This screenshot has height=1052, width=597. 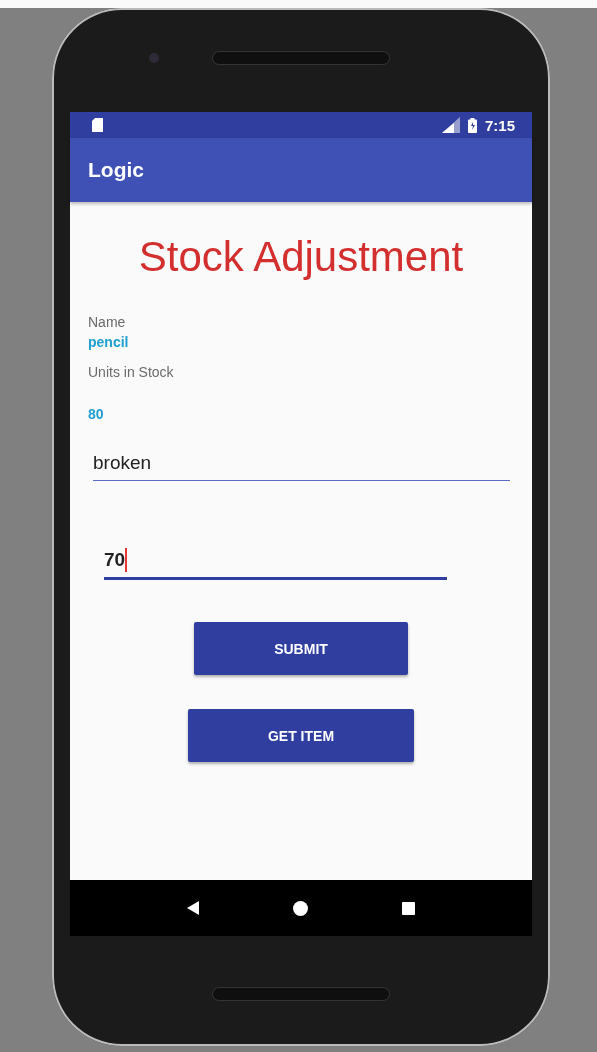 I want to click on field-value: 80, so click(x=96, y=414).